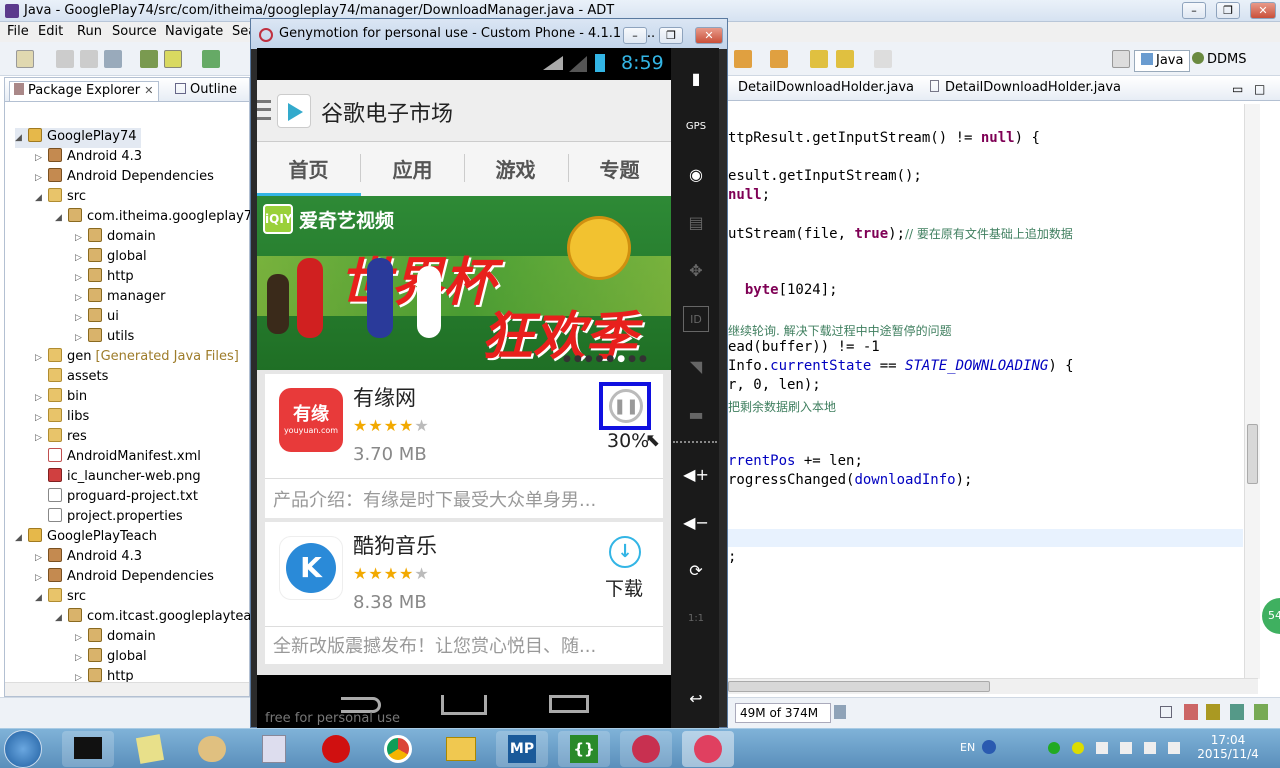 This screenshot has width=1280, height=768. Describe the element at coordinates (696, 415) in the screenshot. I see `sms-icon: ▬` at that location.